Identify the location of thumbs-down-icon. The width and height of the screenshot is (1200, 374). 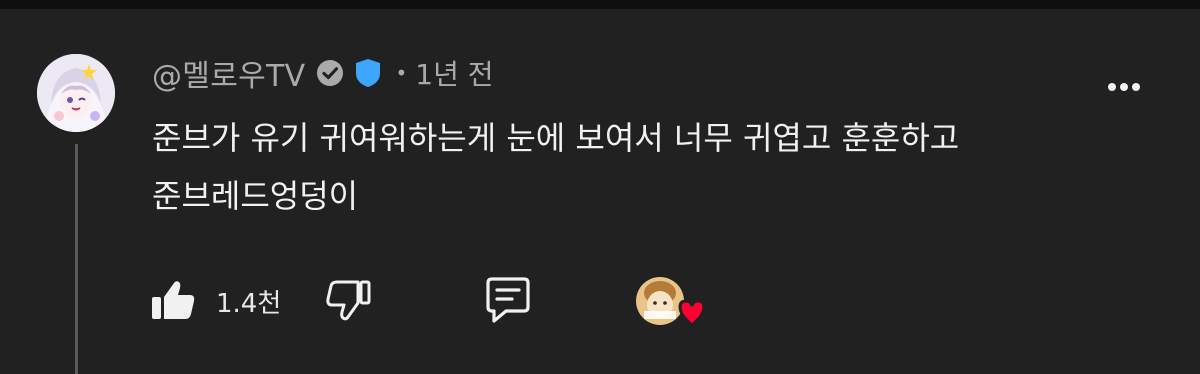
(349, 300).